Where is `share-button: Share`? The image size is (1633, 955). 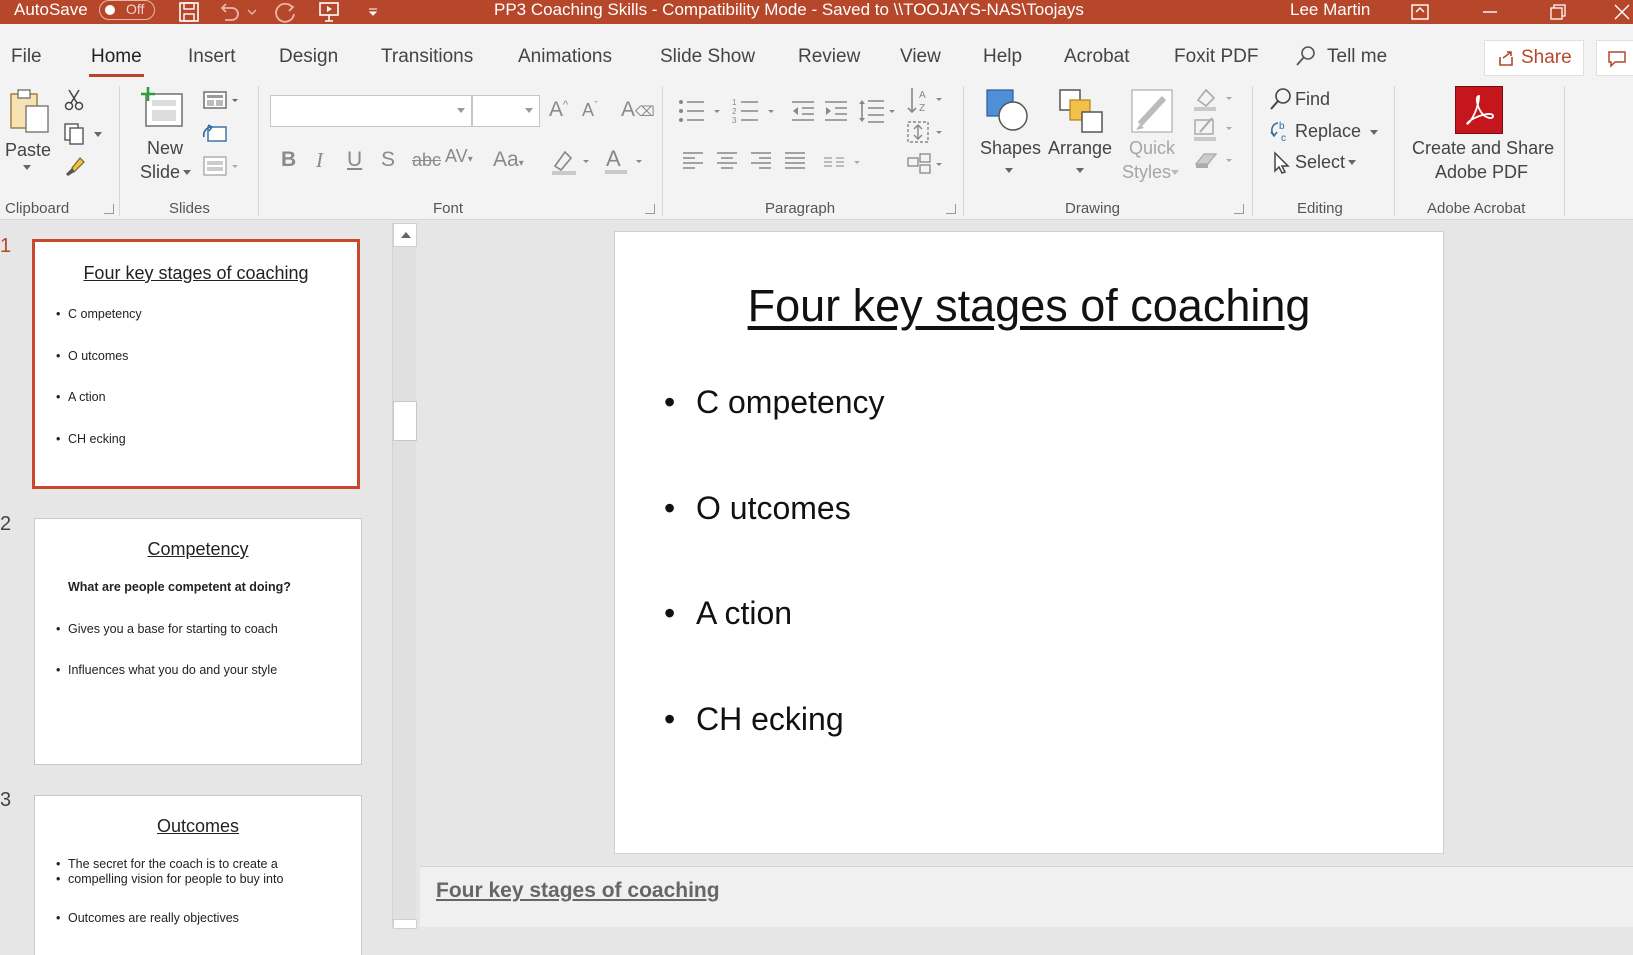
share-button: Share is located at coordinates (1534, 58).